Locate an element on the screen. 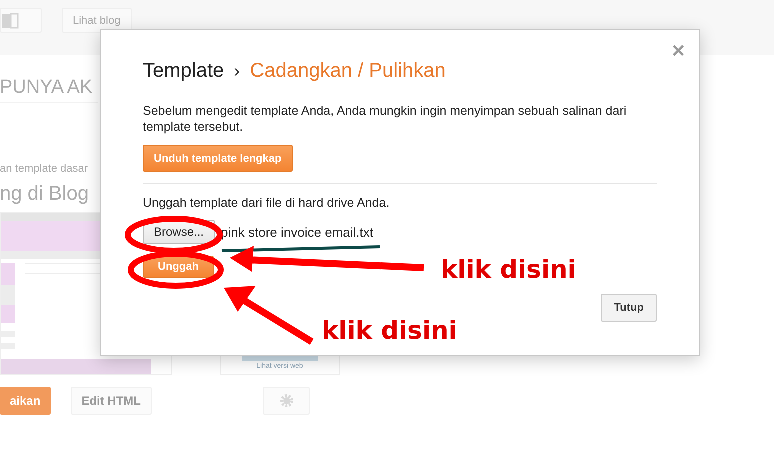  close-dialog-button: Tutup is located at coordinates (629, 308).